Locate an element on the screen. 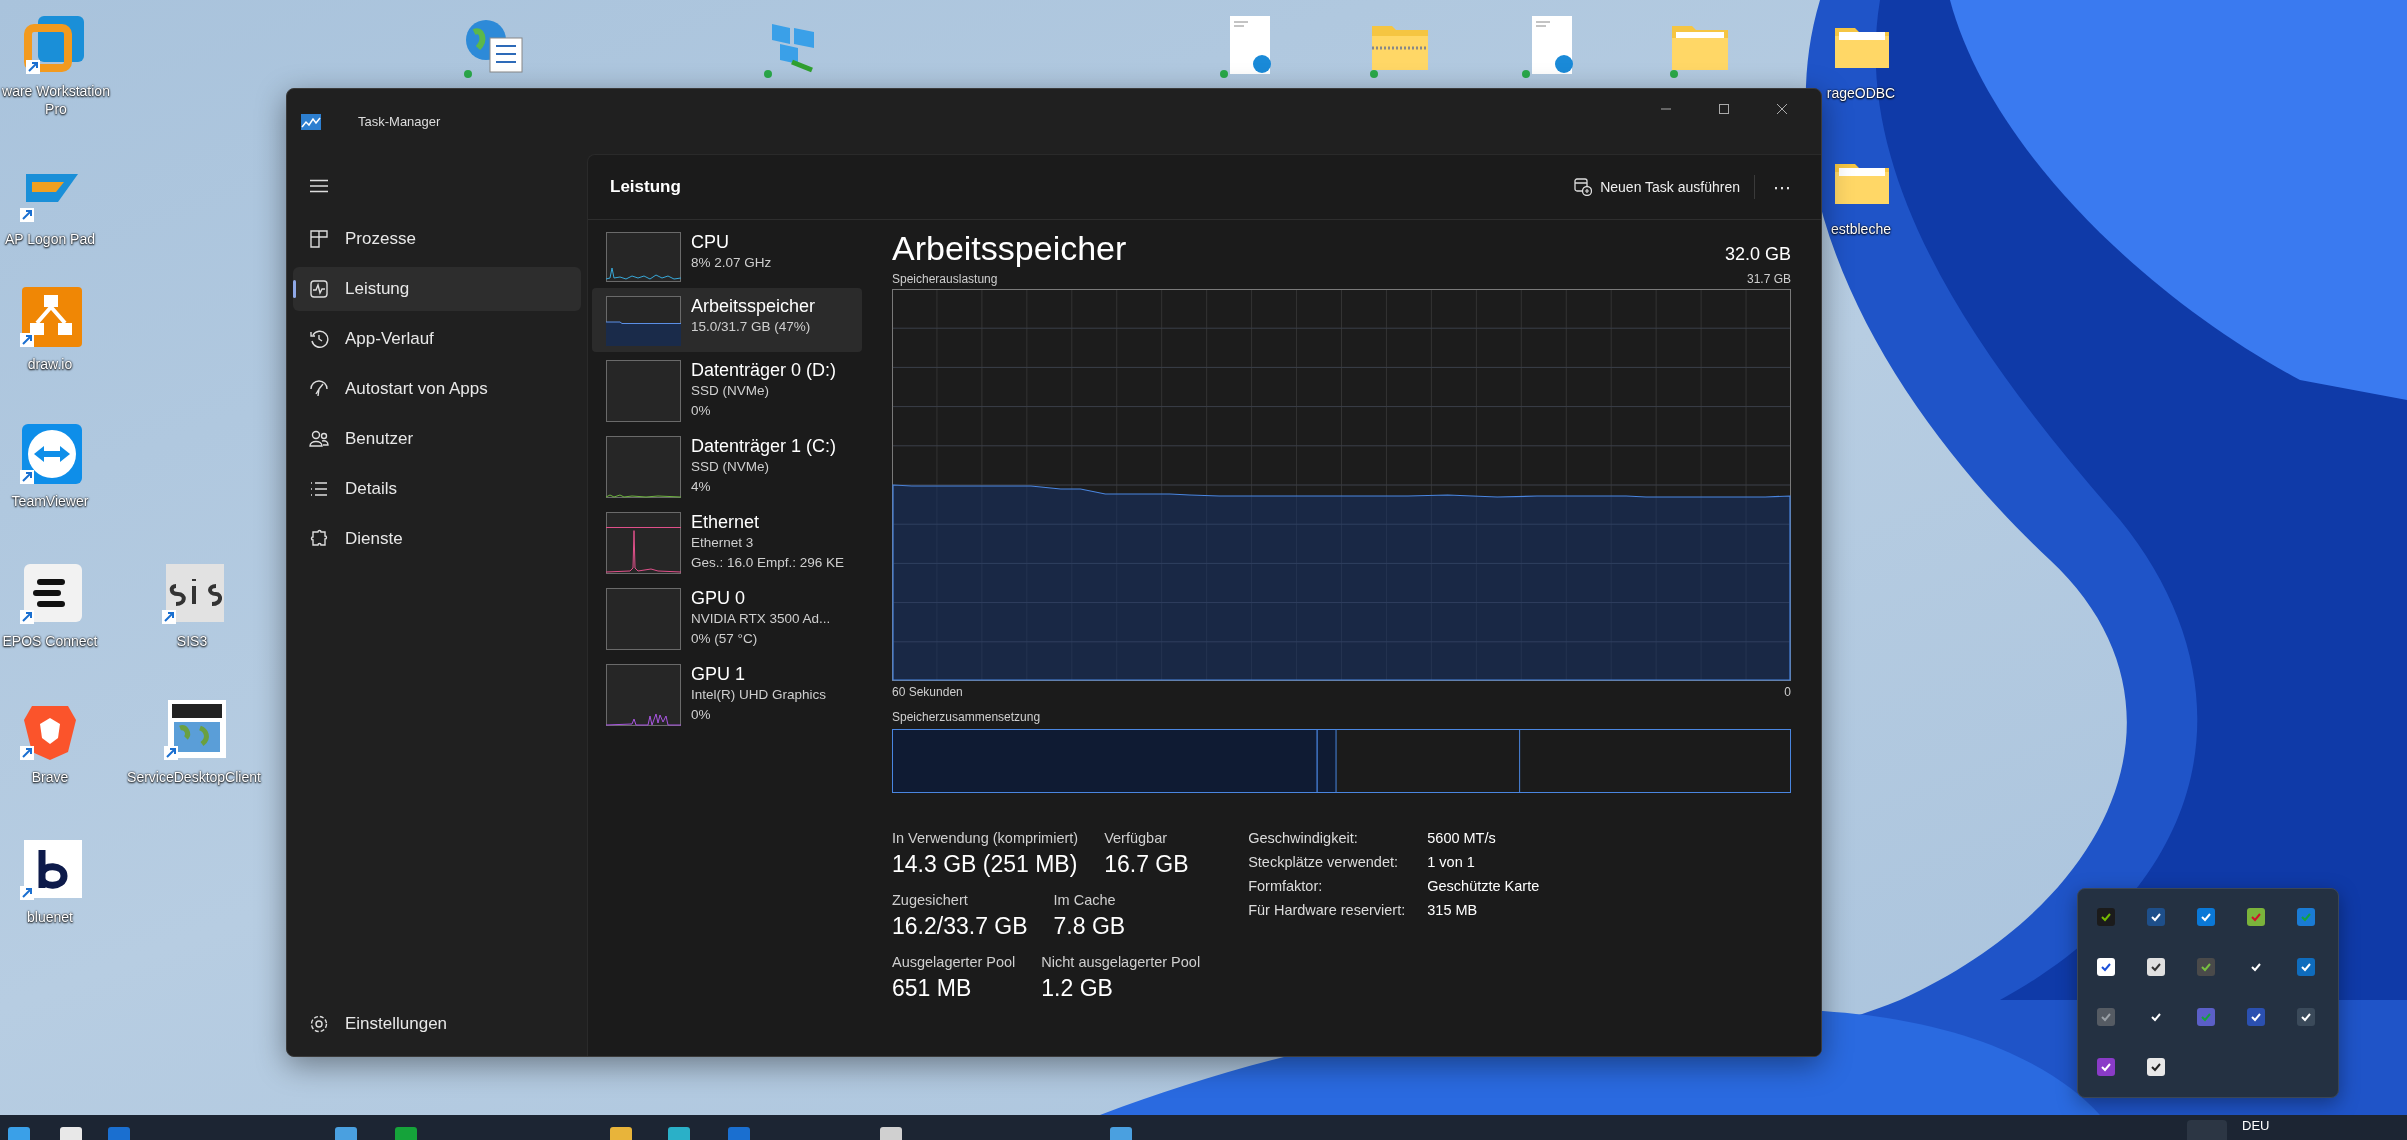  icon-label: rageODBC is located at coordinates (1861, 93).